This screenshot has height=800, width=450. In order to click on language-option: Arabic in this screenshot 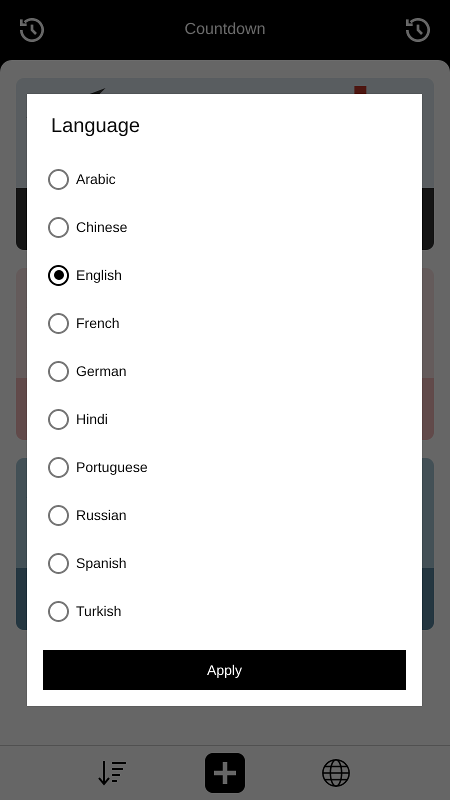, I will do `click(96, 179)`.